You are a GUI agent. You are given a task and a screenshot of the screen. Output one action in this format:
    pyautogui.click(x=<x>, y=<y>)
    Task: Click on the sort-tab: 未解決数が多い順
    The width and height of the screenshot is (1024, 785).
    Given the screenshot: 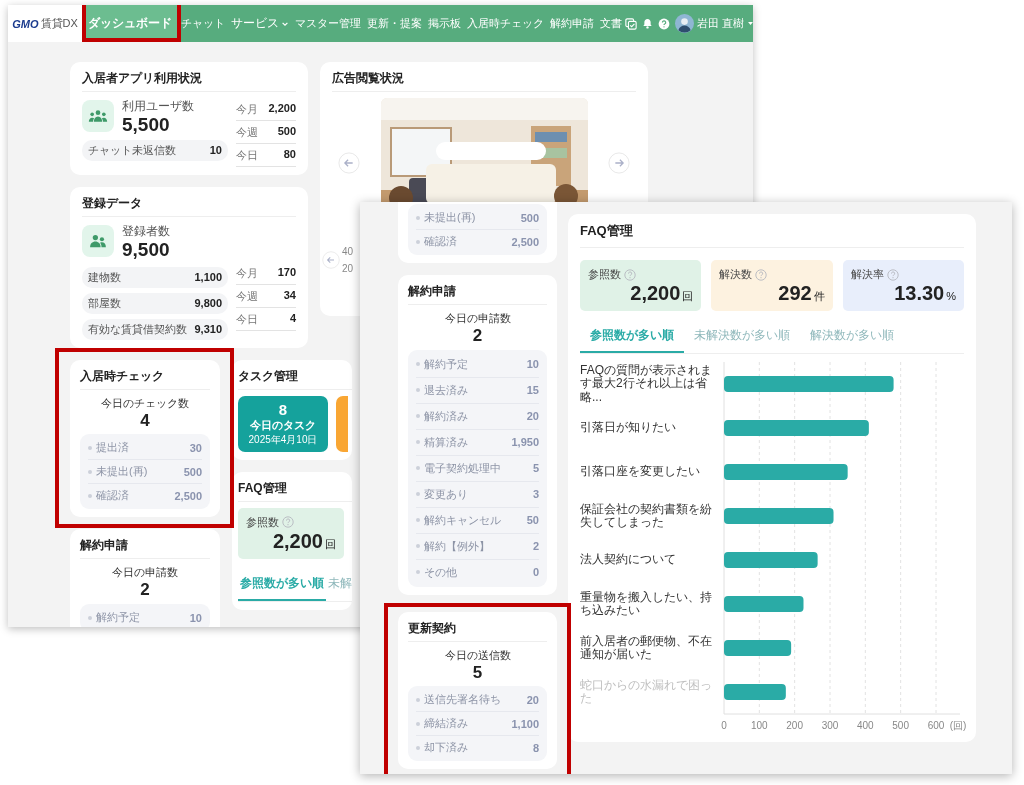 What is the action you would take?
    pyautogui.click(x=742, y=337)
    